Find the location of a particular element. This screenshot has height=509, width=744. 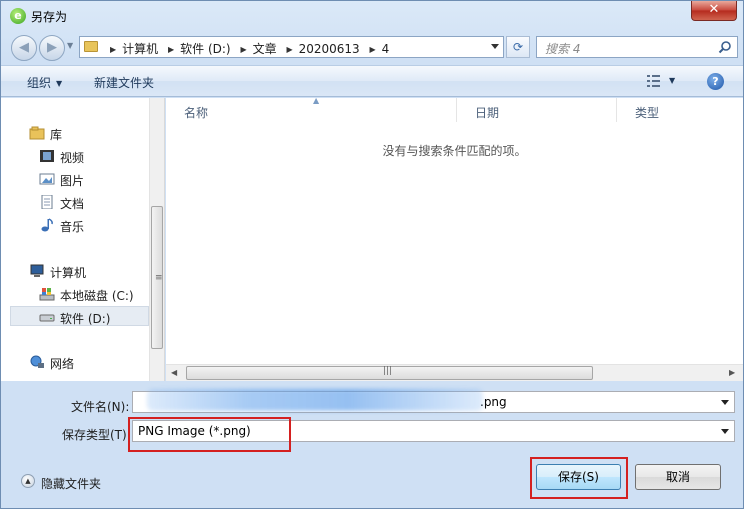

column-header-type: 类型 is located at coordinates (680, 110).